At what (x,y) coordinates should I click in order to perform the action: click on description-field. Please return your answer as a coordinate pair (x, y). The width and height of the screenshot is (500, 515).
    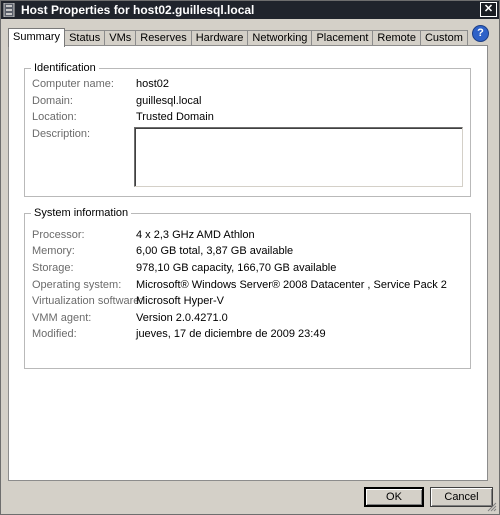
    Looking at the image, I should click on (298, 157).